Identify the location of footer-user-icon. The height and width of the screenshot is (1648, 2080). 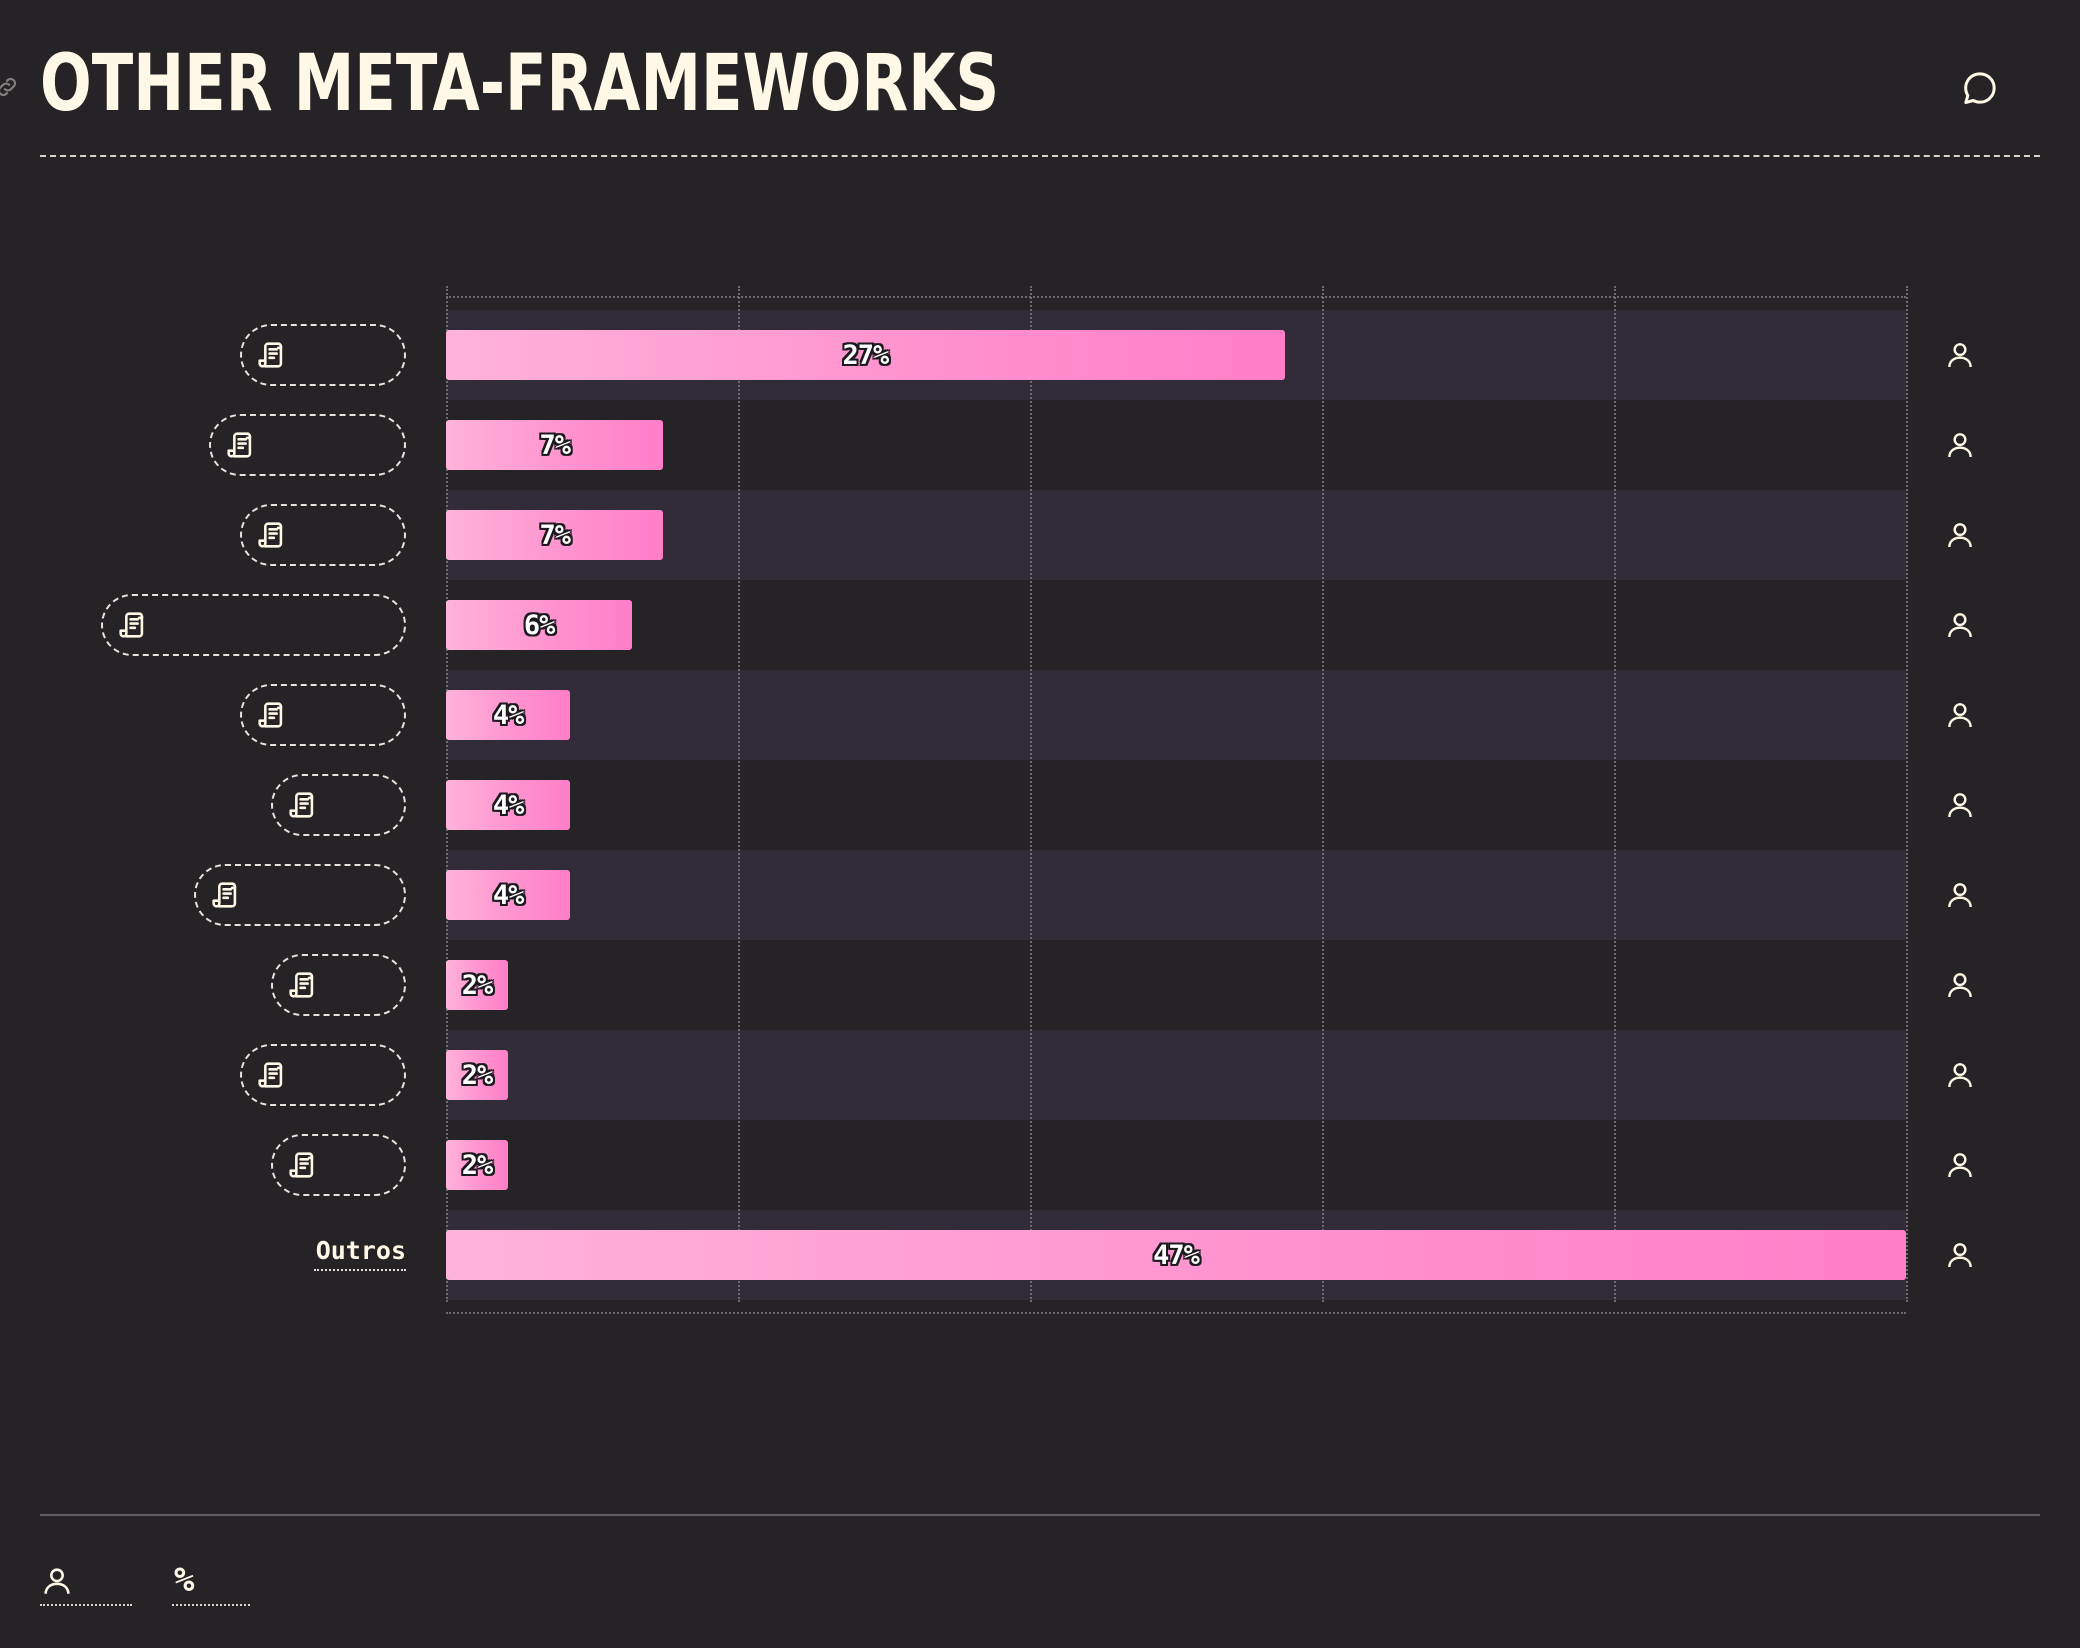
(57, 1581).